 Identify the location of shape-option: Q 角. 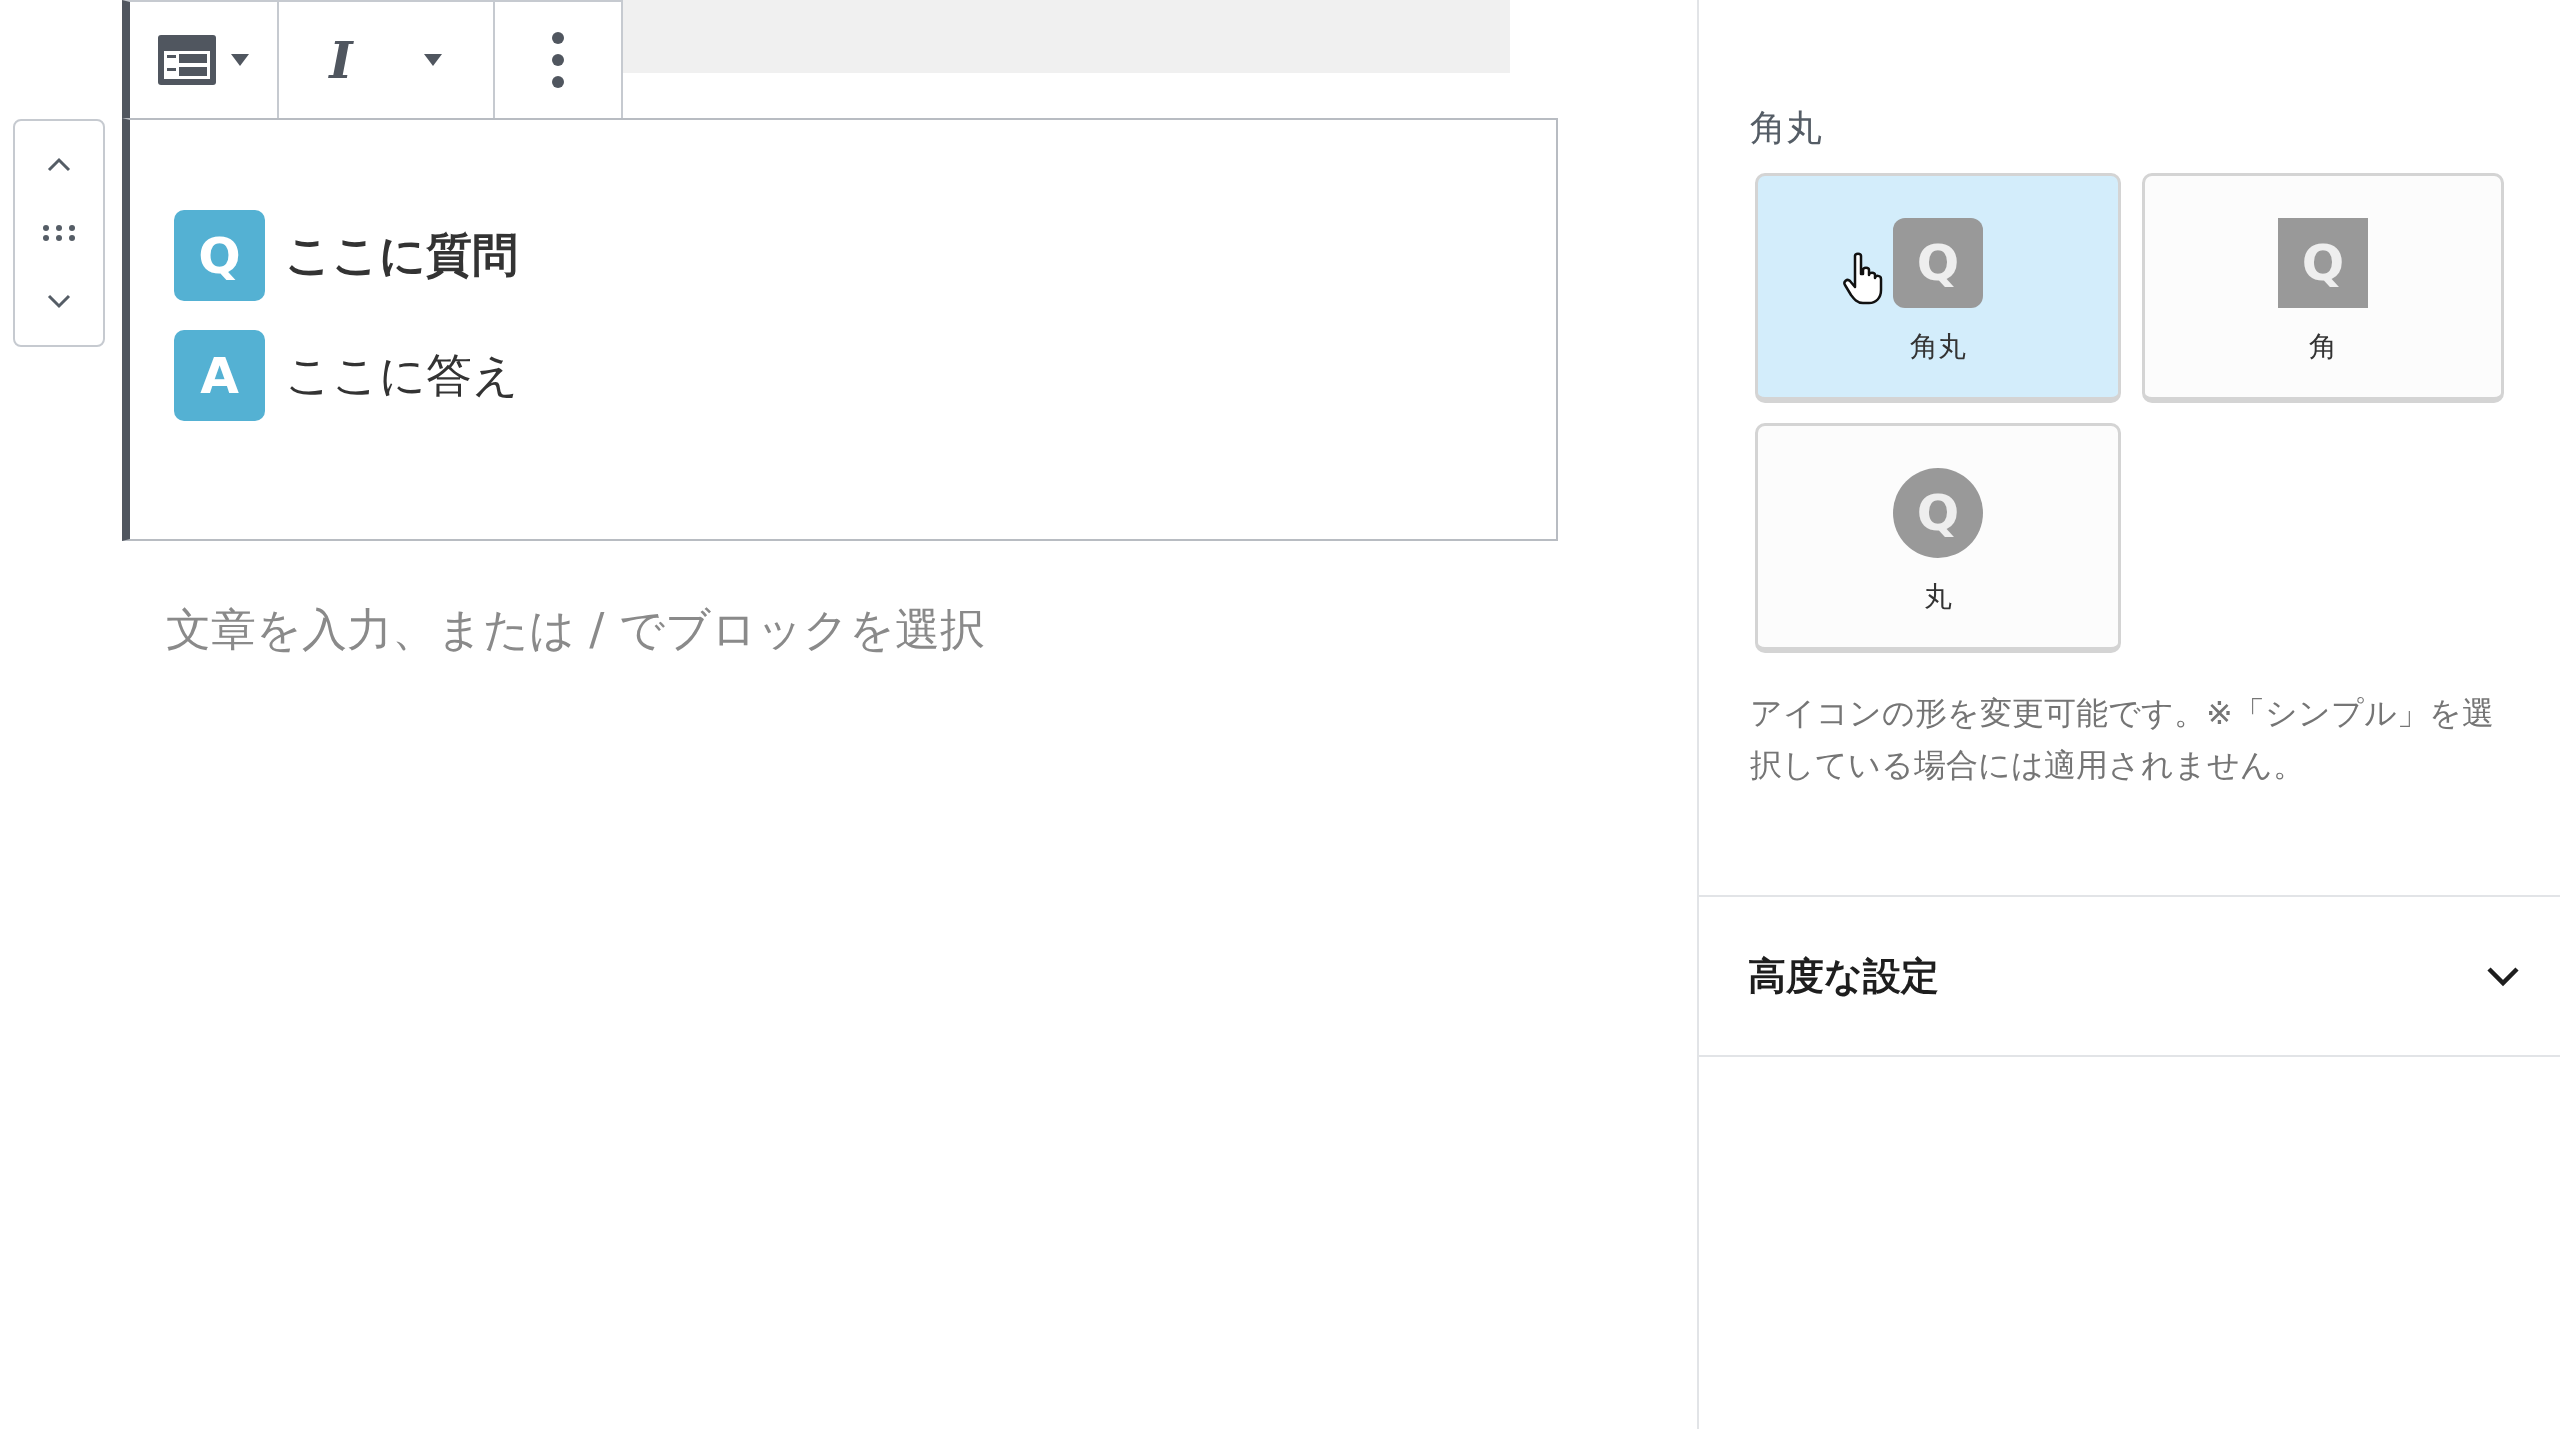
(2323, 288).